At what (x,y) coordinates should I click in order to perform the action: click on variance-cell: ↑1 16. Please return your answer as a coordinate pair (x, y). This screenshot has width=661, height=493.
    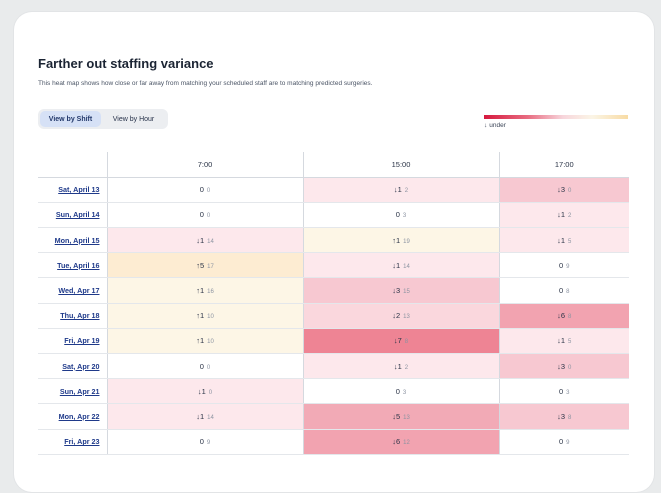
    Looking at the image, I should click on (204, 290).